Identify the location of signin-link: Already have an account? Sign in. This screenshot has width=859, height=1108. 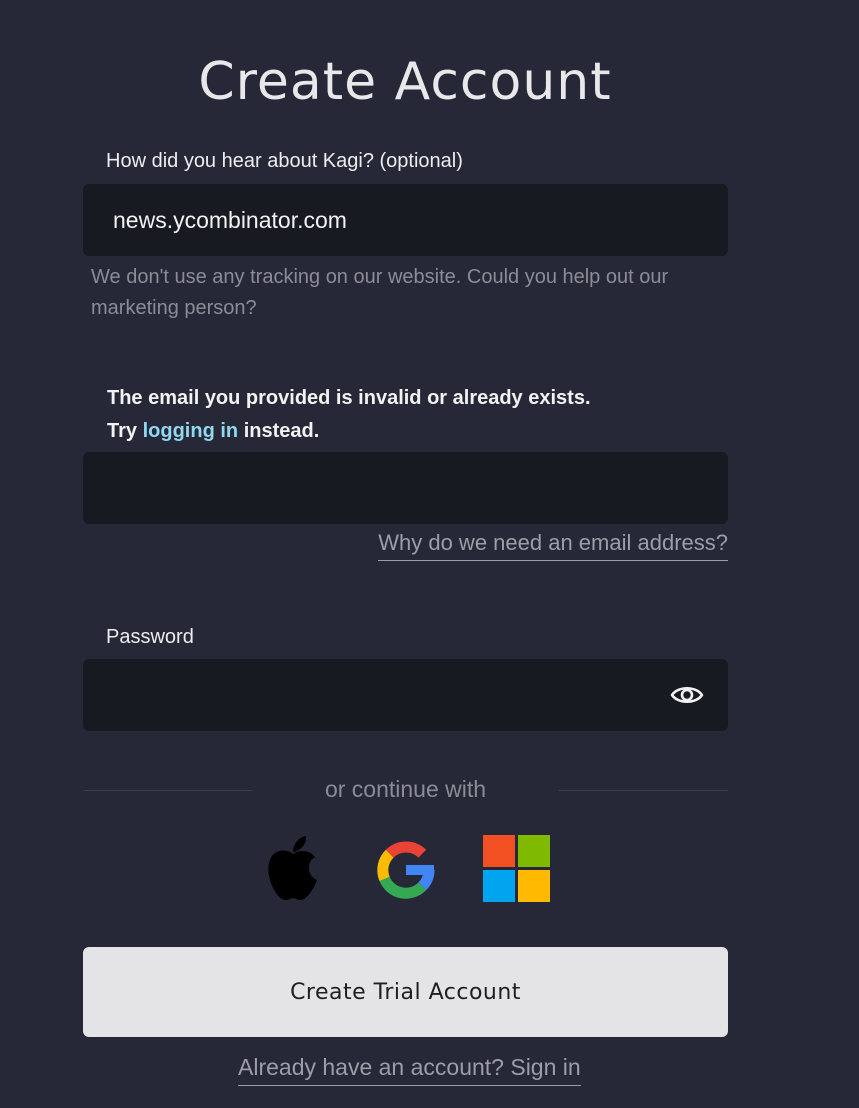
(409, 1070).